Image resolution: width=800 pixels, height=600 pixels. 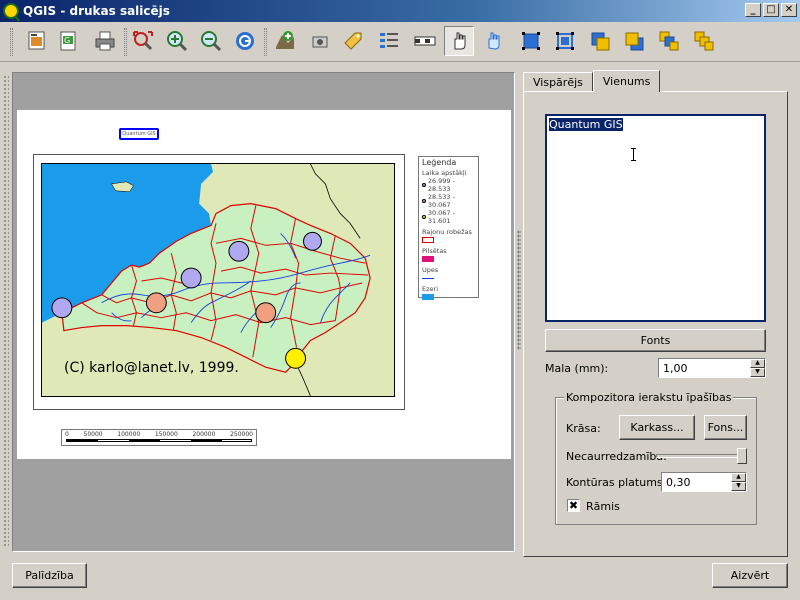 What do you see at coordinates (441, 217) in the screenshot?
I see `legend-range3: 30.067 - 31.601` at bounding box center [441, 217].